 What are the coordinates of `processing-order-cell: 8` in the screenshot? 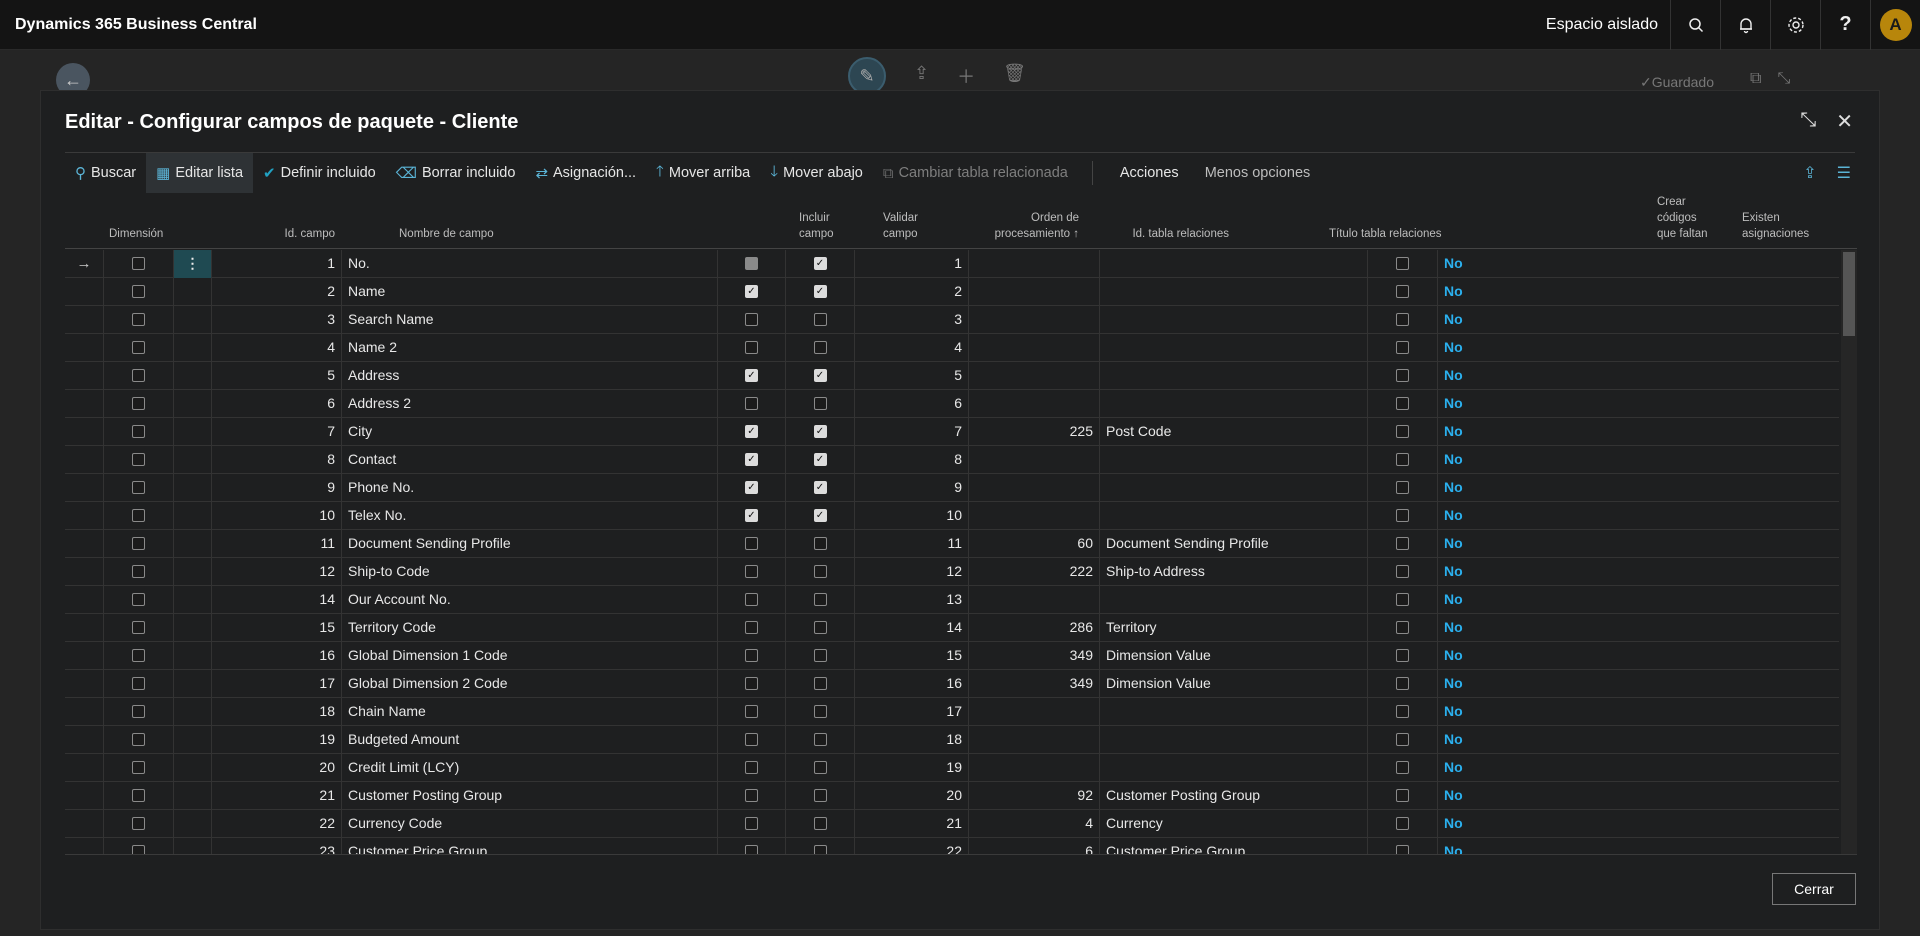 It's located at (911, 460).